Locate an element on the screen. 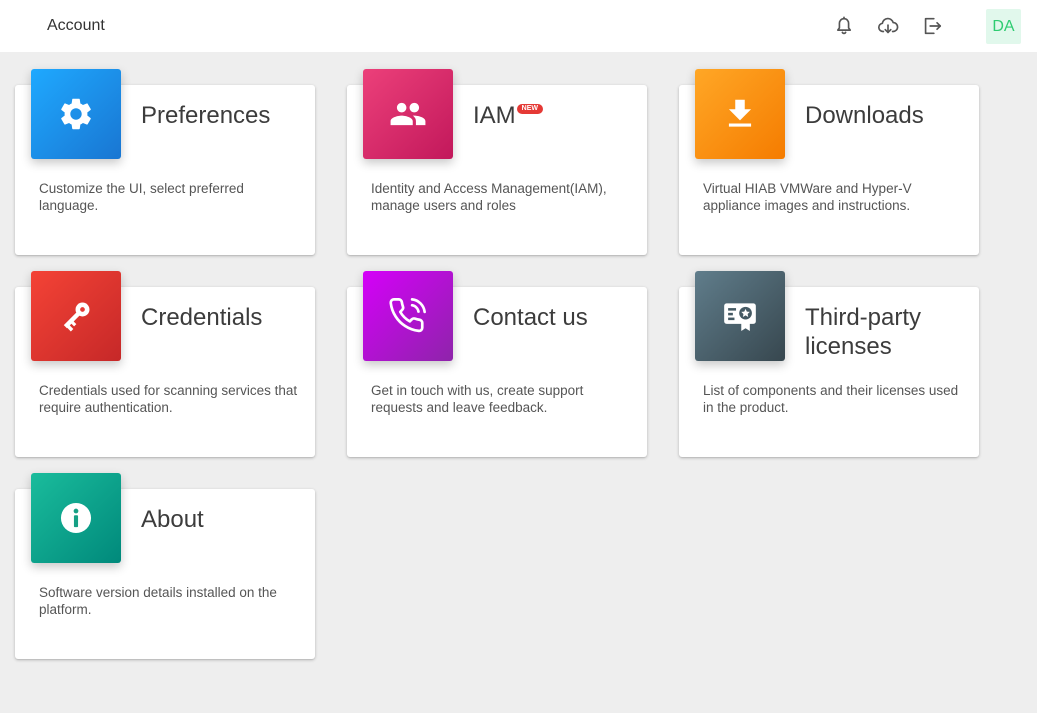  card-title: Contact us is located at coordinates (530, 317).